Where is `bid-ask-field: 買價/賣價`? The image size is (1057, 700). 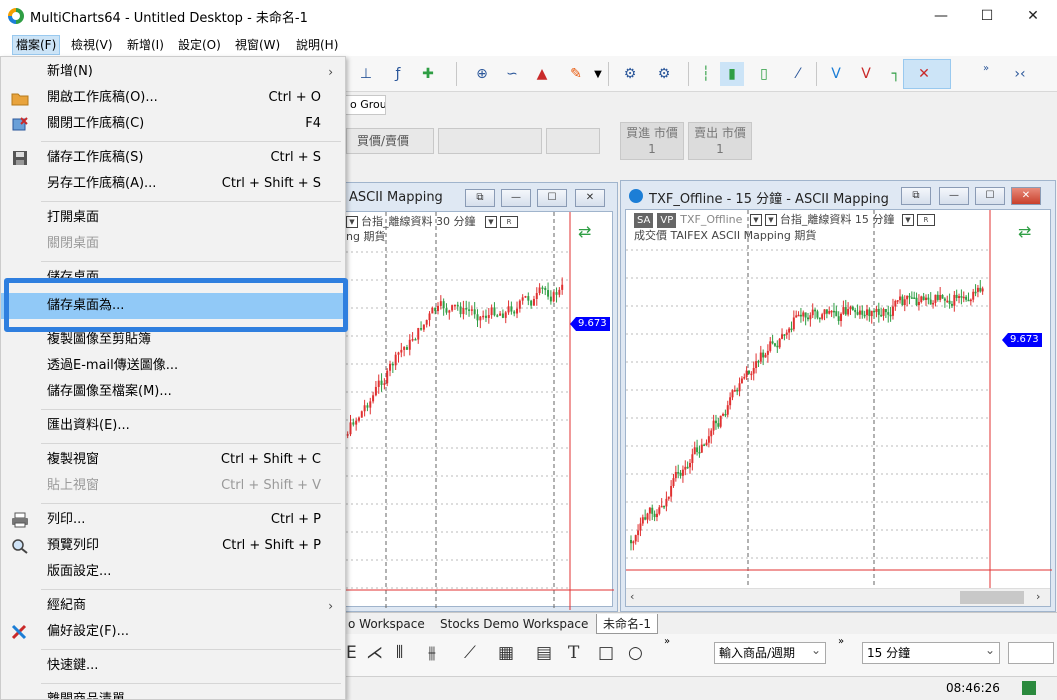 bid-ask-field: 買價/賣價 is located at coordinates (390, 141).